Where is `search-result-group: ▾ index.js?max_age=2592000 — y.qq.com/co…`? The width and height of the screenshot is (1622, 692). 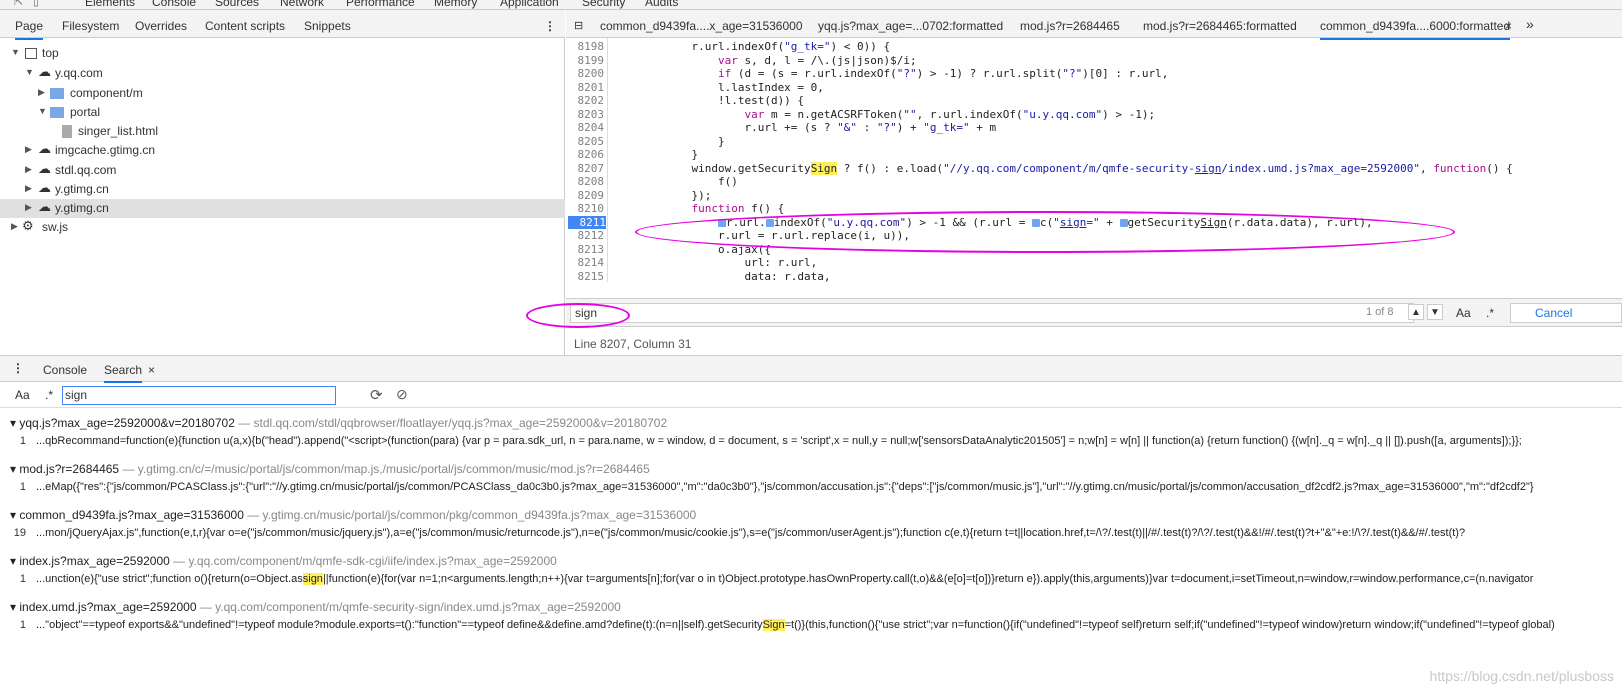 search-result-group: ▾ index.js?max_age=2592000 — y.qq.com/co… is located at coordinates (811, 574).